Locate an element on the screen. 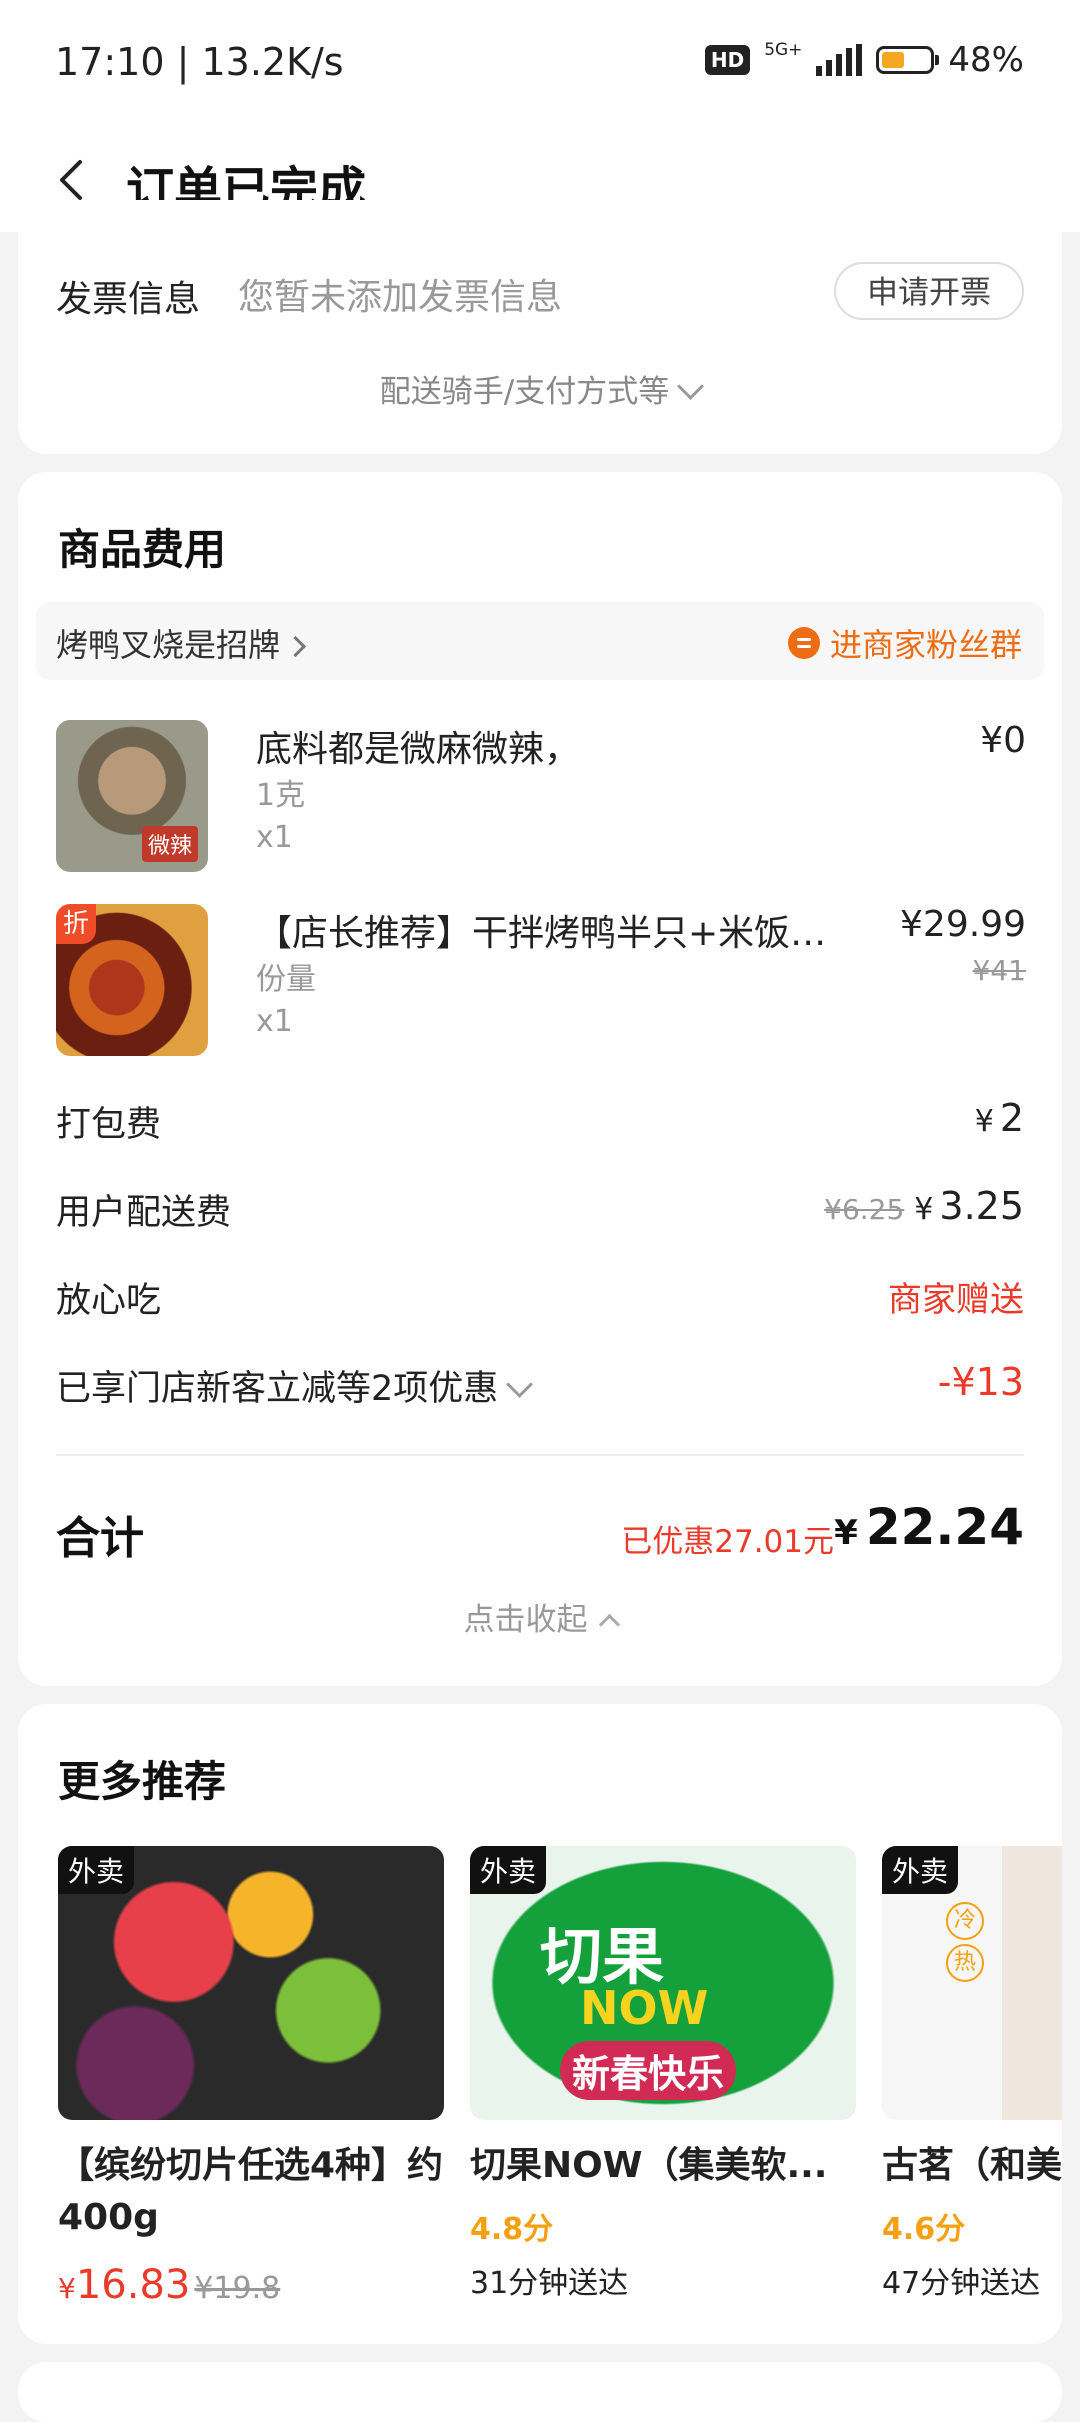 The image size is (1080, 2422). invoice-placeholder: 您暂未添加发票信息 is located at coordinates (400, 297).